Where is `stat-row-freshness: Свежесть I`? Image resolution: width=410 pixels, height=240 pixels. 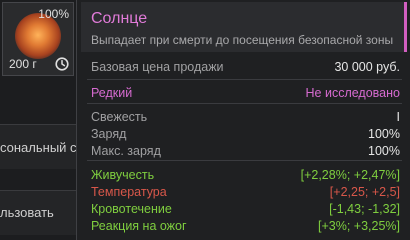 stat-row-freshness: Свежесть I is located at coordinates (245, 117).